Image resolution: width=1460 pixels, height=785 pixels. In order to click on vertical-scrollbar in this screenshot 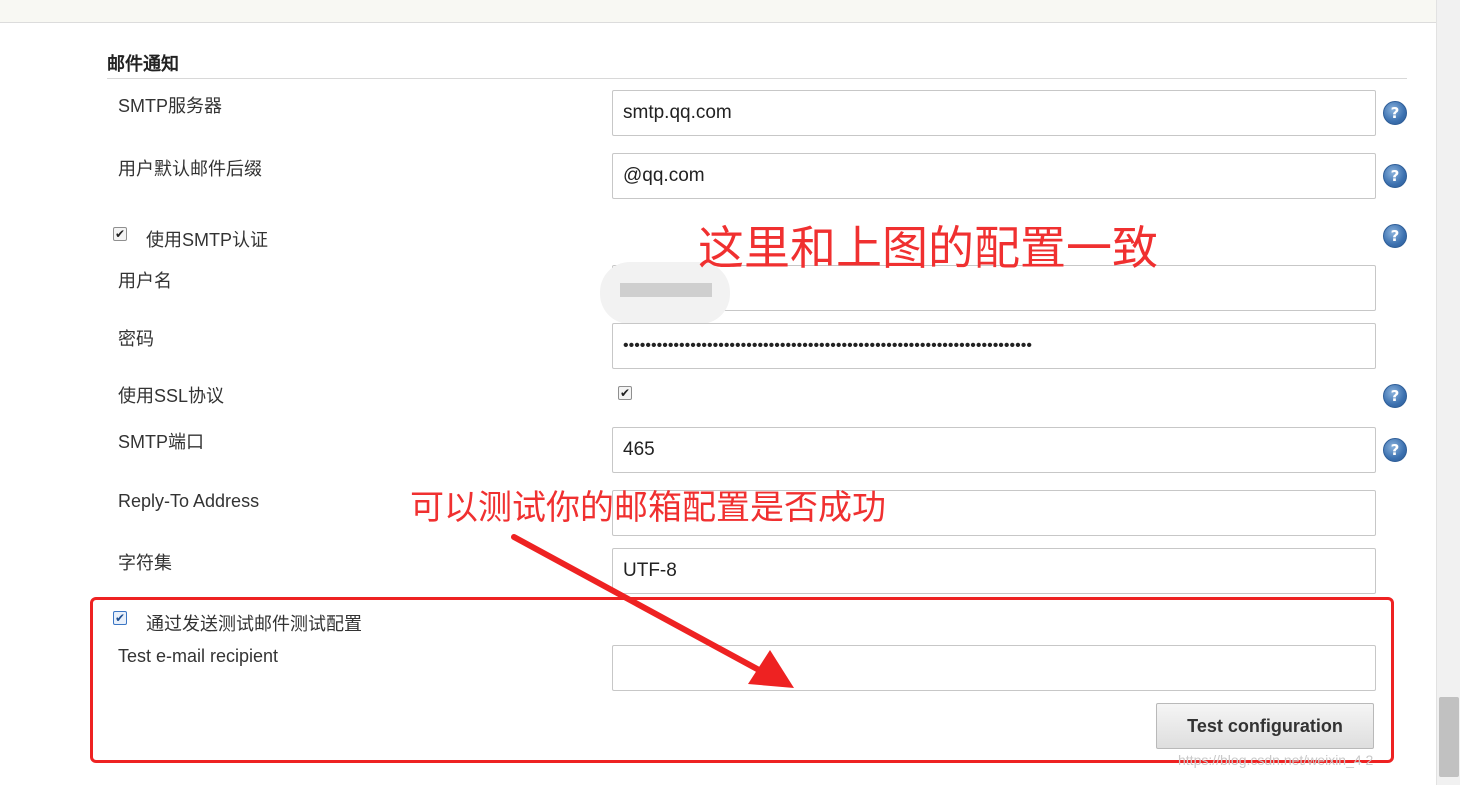, I will do `click(1448, 392)`.